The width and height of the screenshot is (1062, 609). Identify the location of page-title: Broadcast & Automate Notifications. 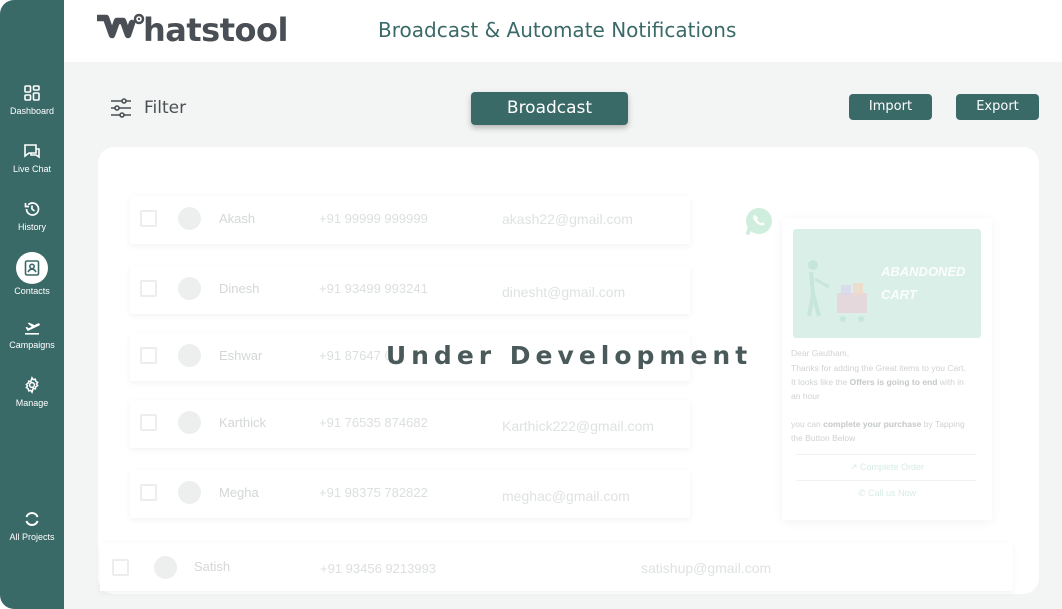
(557, 30).